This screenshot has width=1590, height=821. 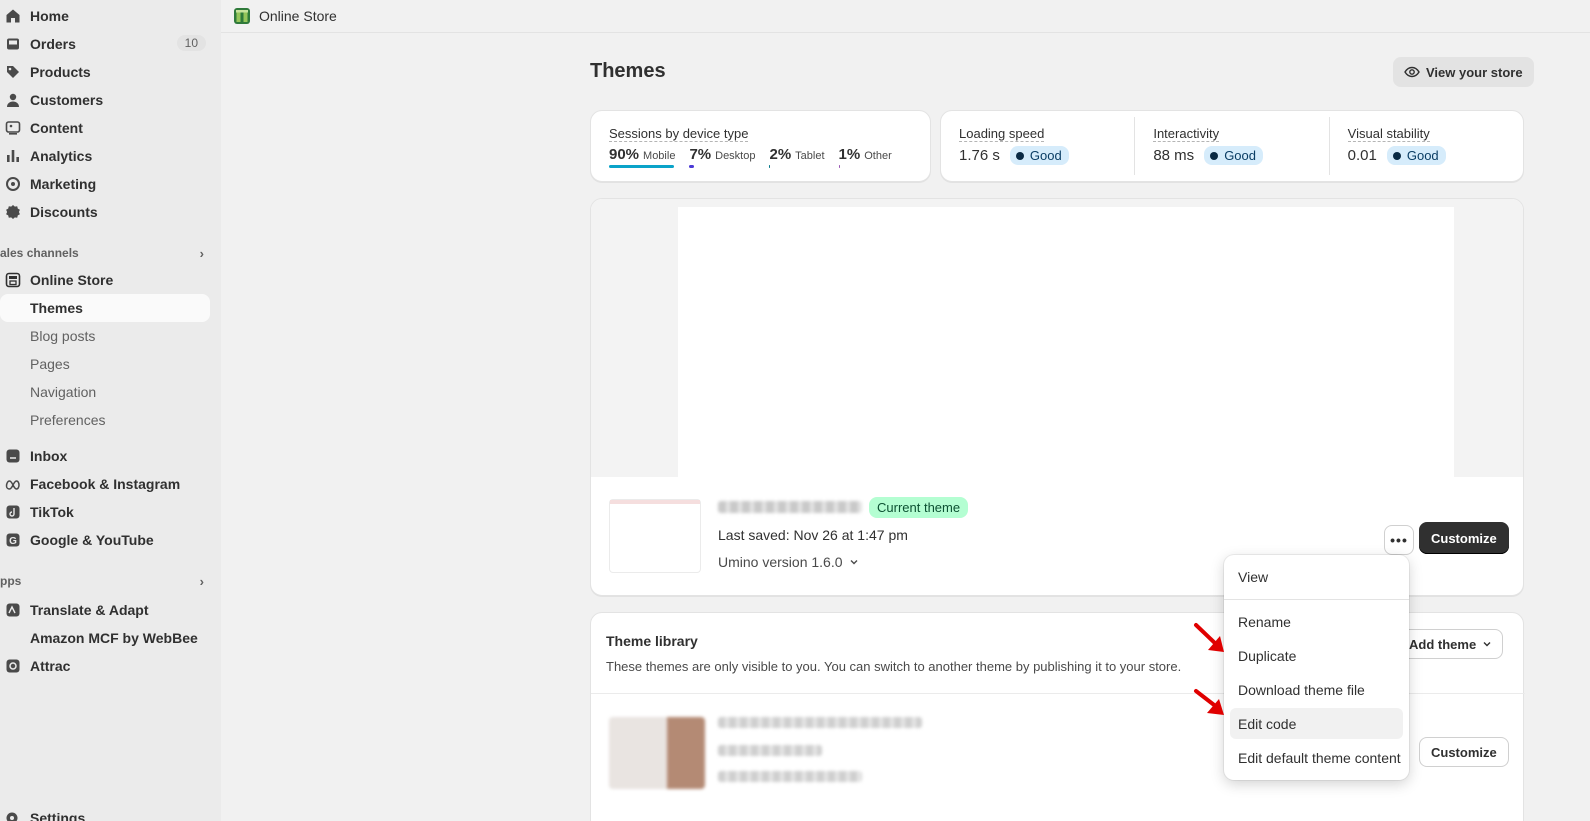 I want to click on nav-google-youtube: G Google & YouTube, so click(x=105, y=540).